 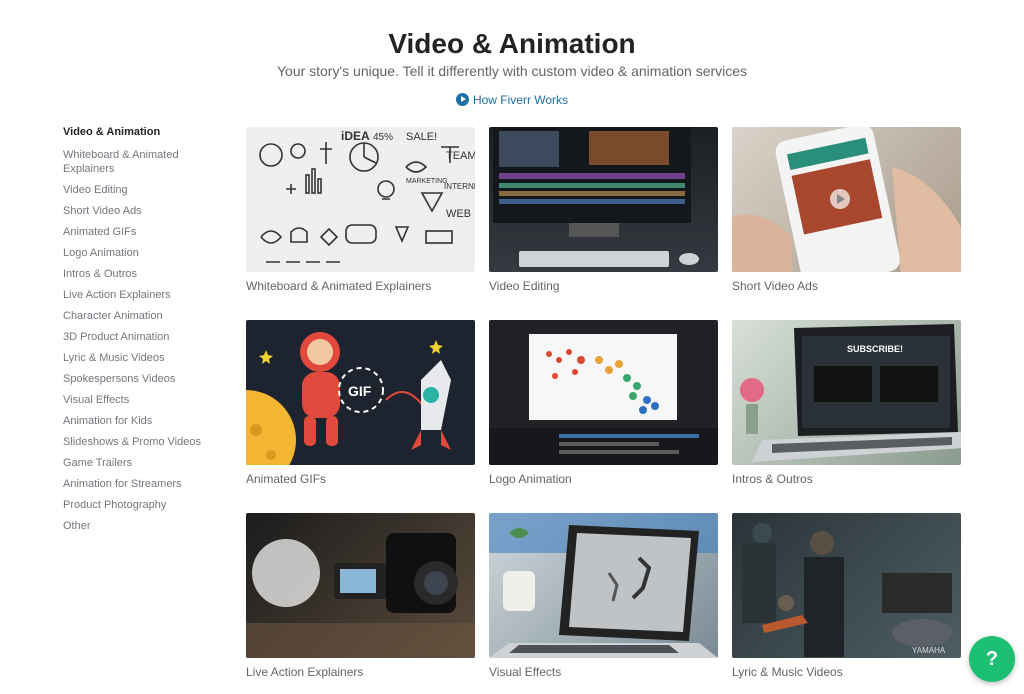 What do you see at coordinates (427, 181) in the screenshot?
I see `whiteboard-text-marketing: MARKETING` at bounding box center [427, 181].